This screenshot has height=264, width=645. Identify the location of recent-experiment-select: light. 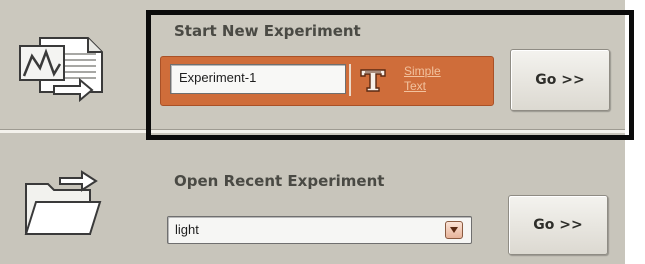
(319, 230).